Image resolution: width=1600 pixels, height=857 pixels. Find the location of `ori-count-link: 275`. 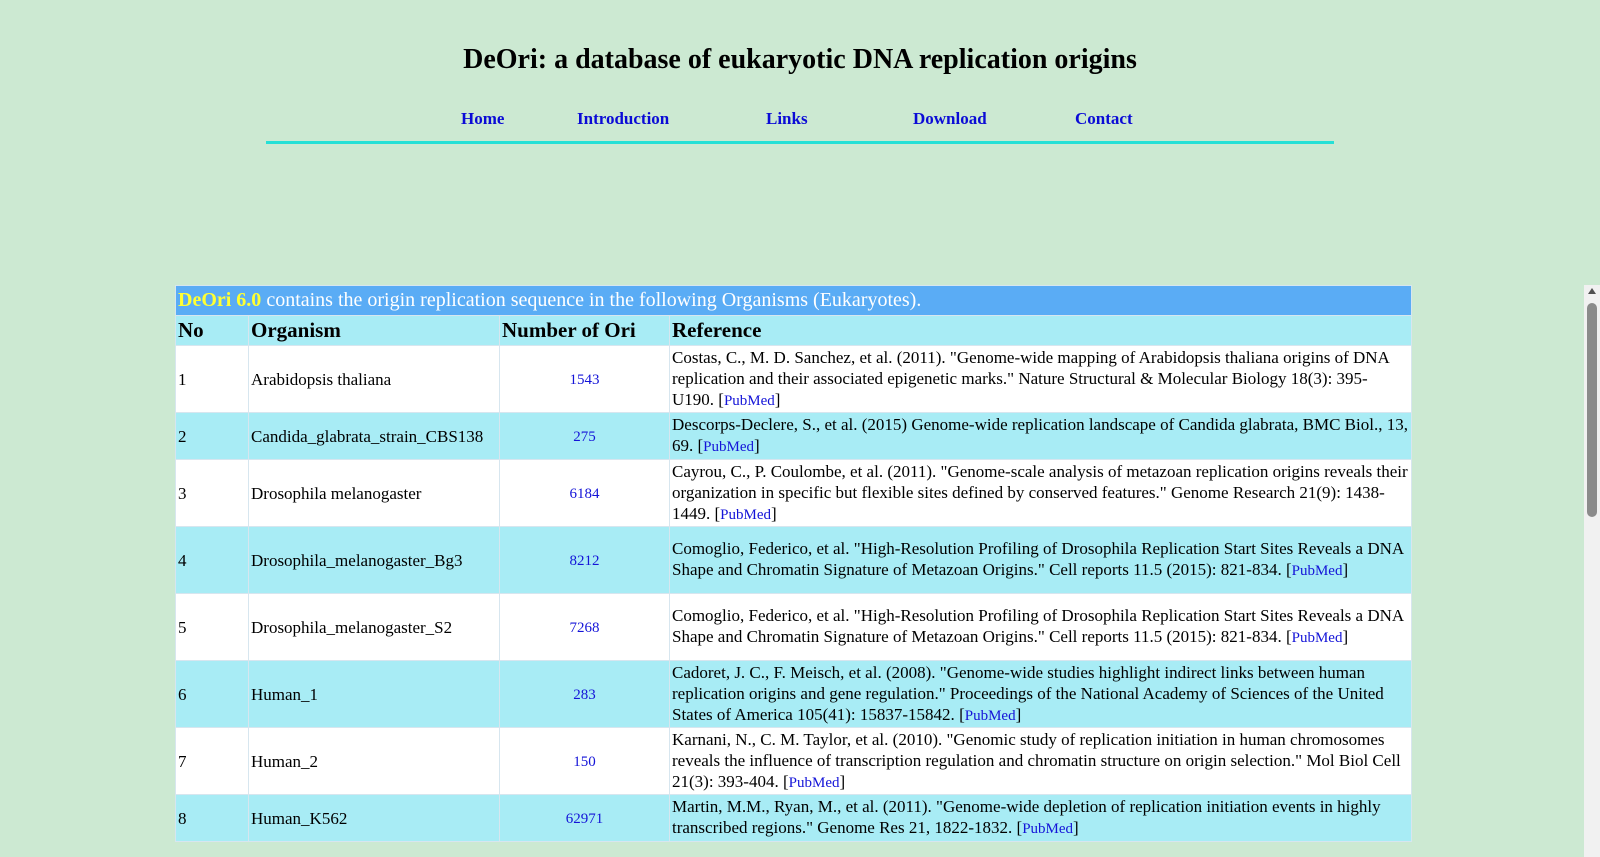

ori-count-link: 275 is located at coordinates (584, 437).